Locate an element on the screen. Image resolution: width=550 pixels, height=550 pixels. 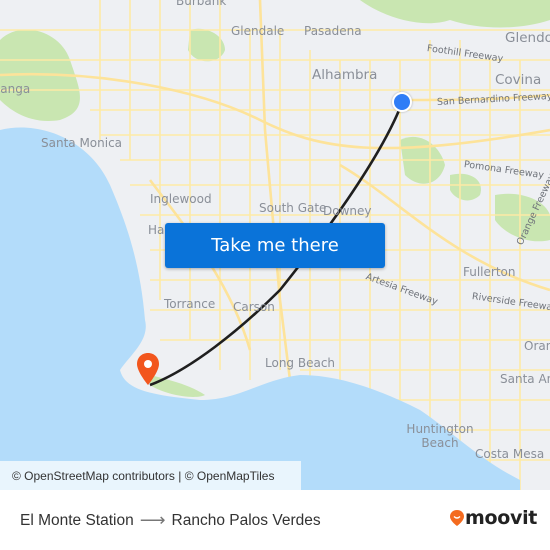
place-label: Huntington Beach is located at coordinates (440, 436).